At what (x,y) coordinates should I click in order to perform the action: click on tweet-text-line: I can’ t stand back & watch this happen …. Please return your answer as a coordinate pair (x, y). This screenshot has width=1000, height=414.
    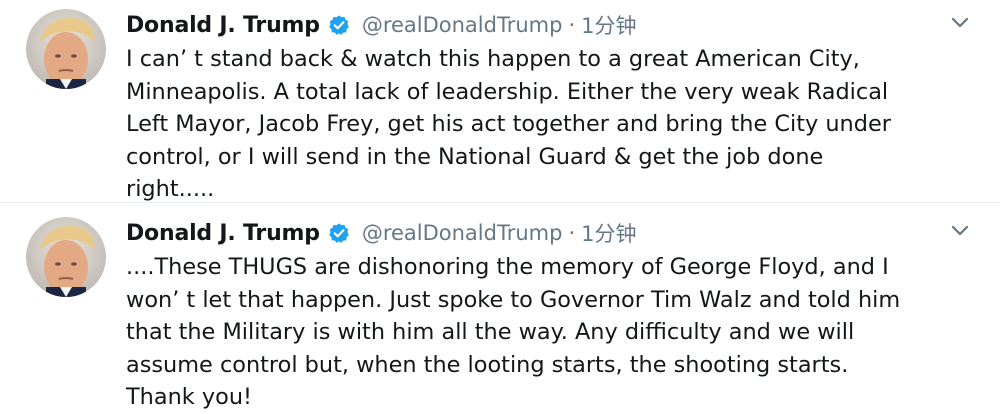
    Looking at the image, I should click on (493, 59).